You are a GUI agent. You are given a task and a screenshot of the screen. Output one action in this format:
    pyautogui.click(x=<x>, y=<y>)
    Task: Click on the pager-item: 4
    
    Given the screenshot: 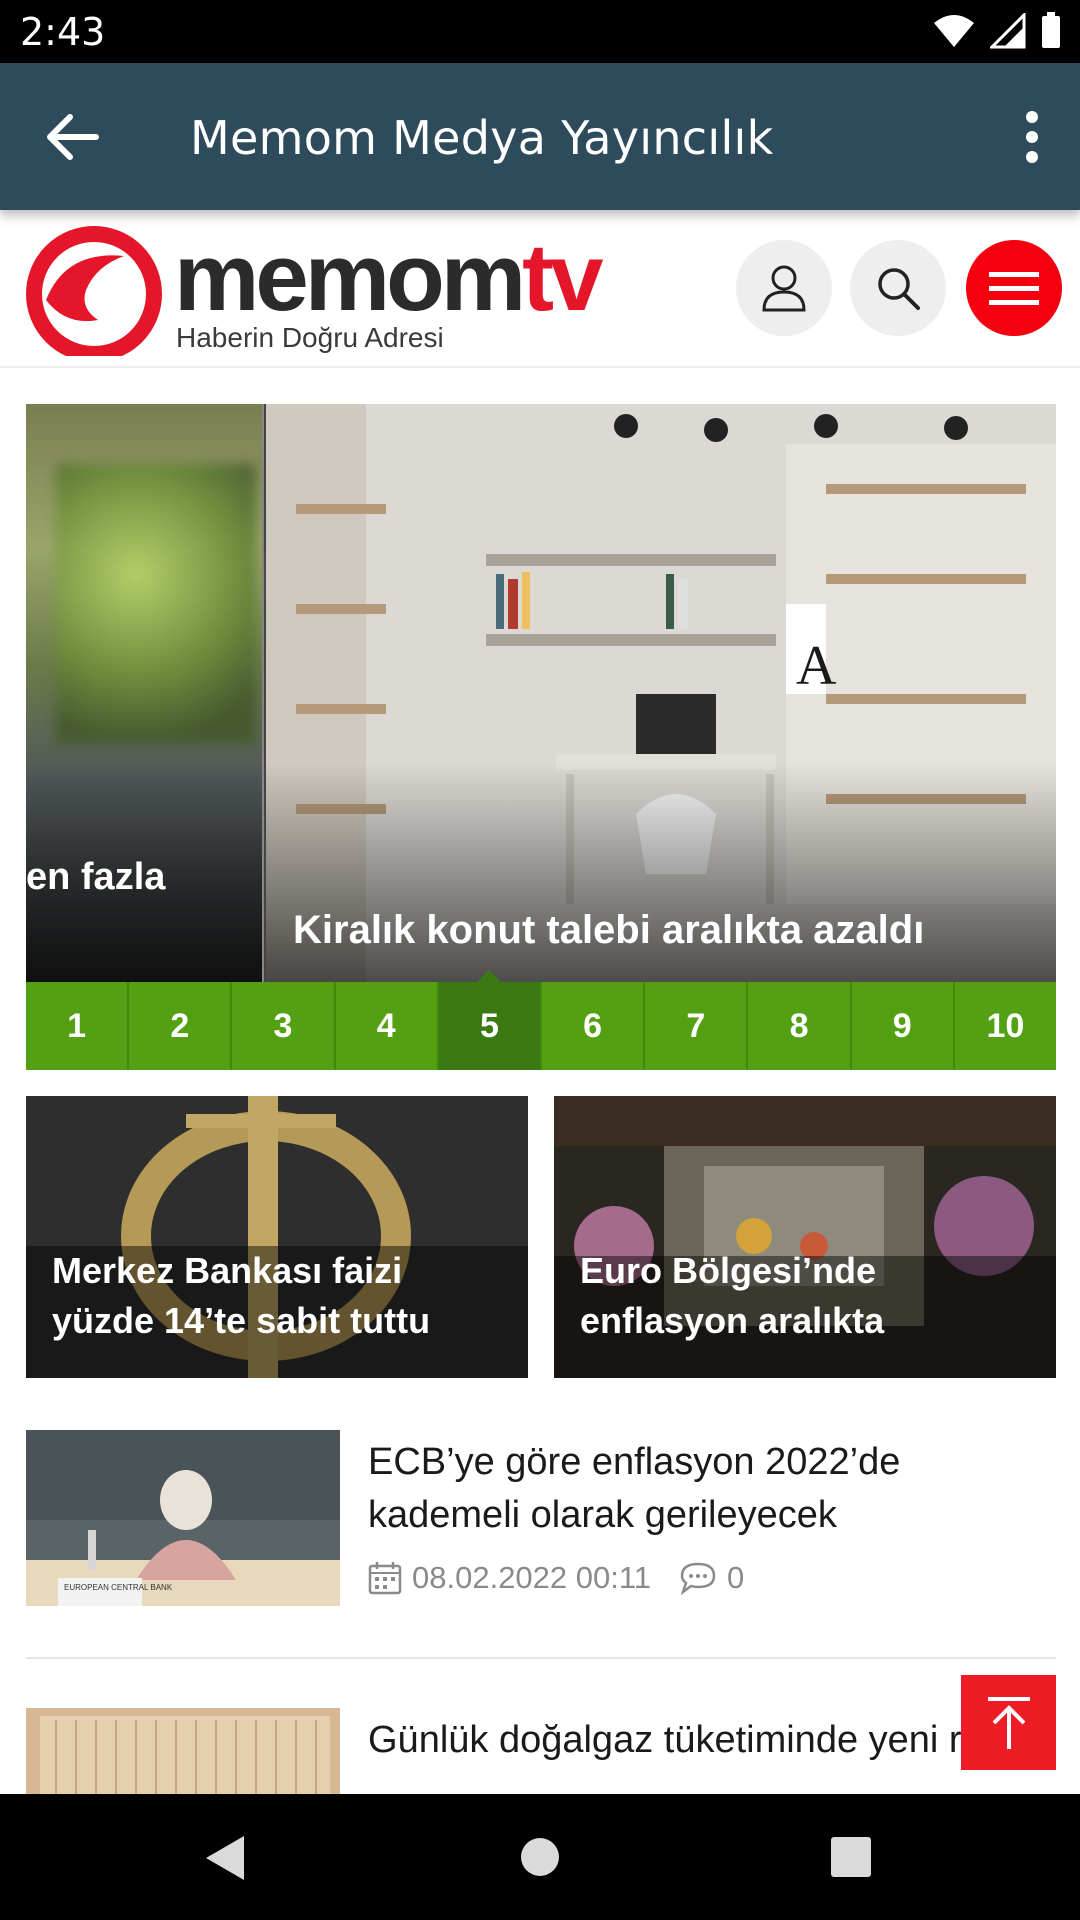 What is the action you would take?
    pyautogui.click(x=387, y=1026)
    